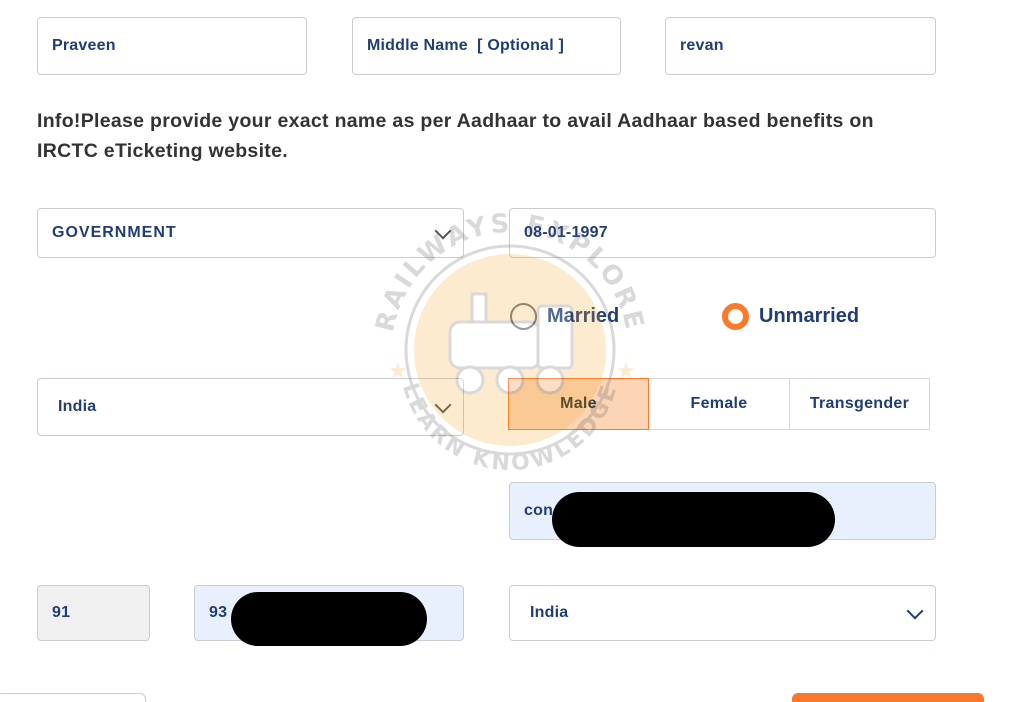 This screenshot has width=1024, height=702. I want to click on gender-female-button: Female, so click(719, 404).